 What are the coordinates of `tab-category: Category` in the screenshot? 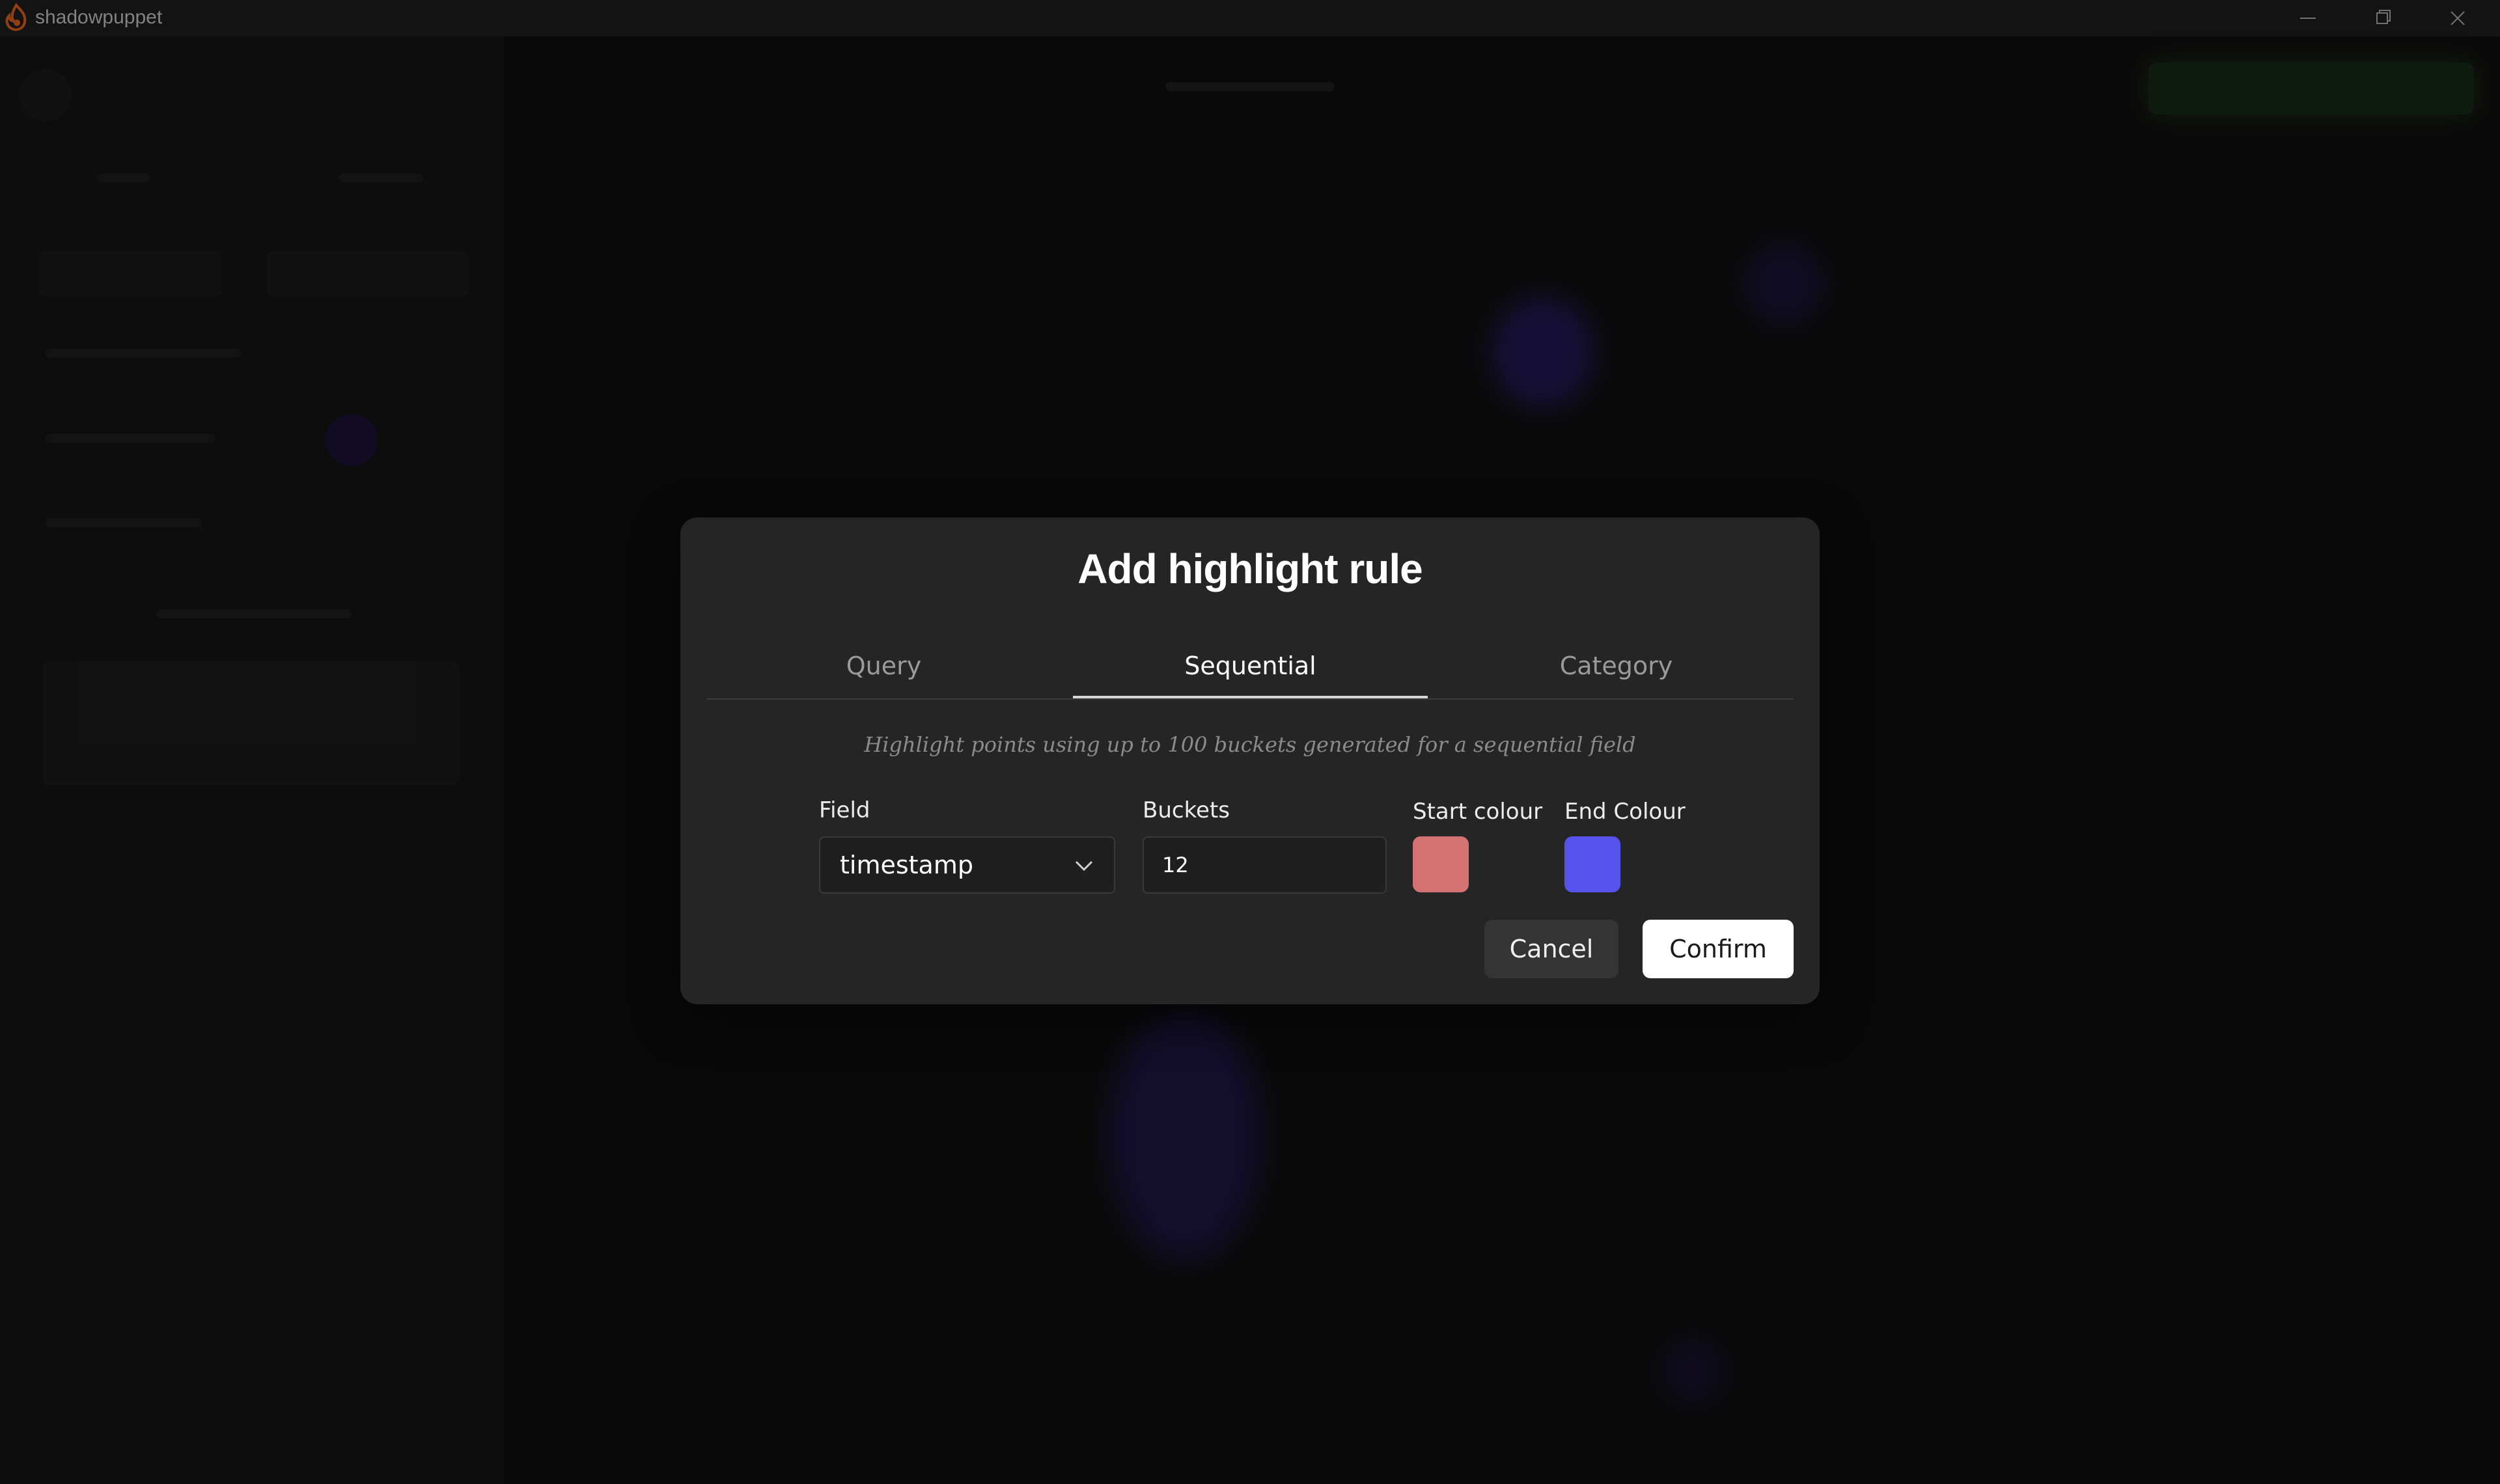 It's located at (1616, 666).